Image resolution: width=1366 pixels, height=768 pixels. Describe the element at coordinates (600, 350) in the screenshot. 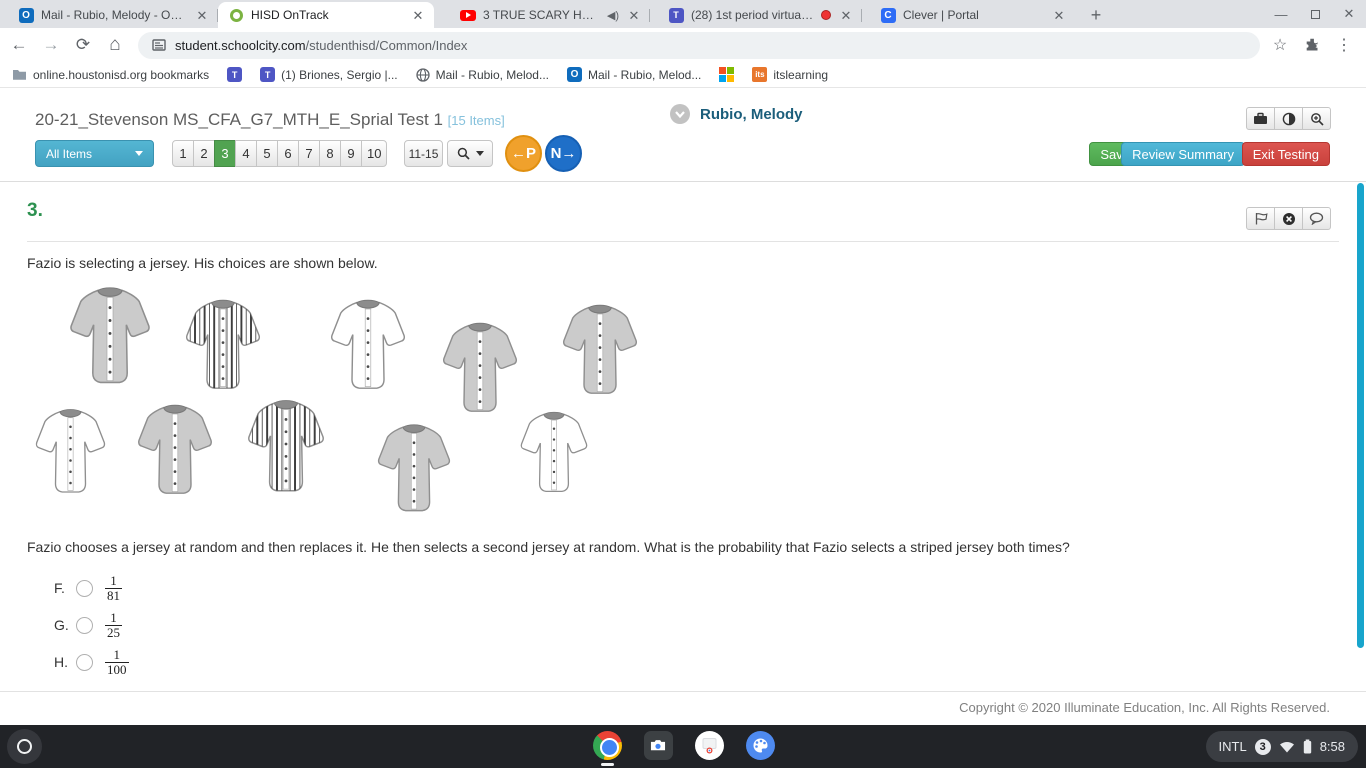

I see `jersey-gray` at that location.